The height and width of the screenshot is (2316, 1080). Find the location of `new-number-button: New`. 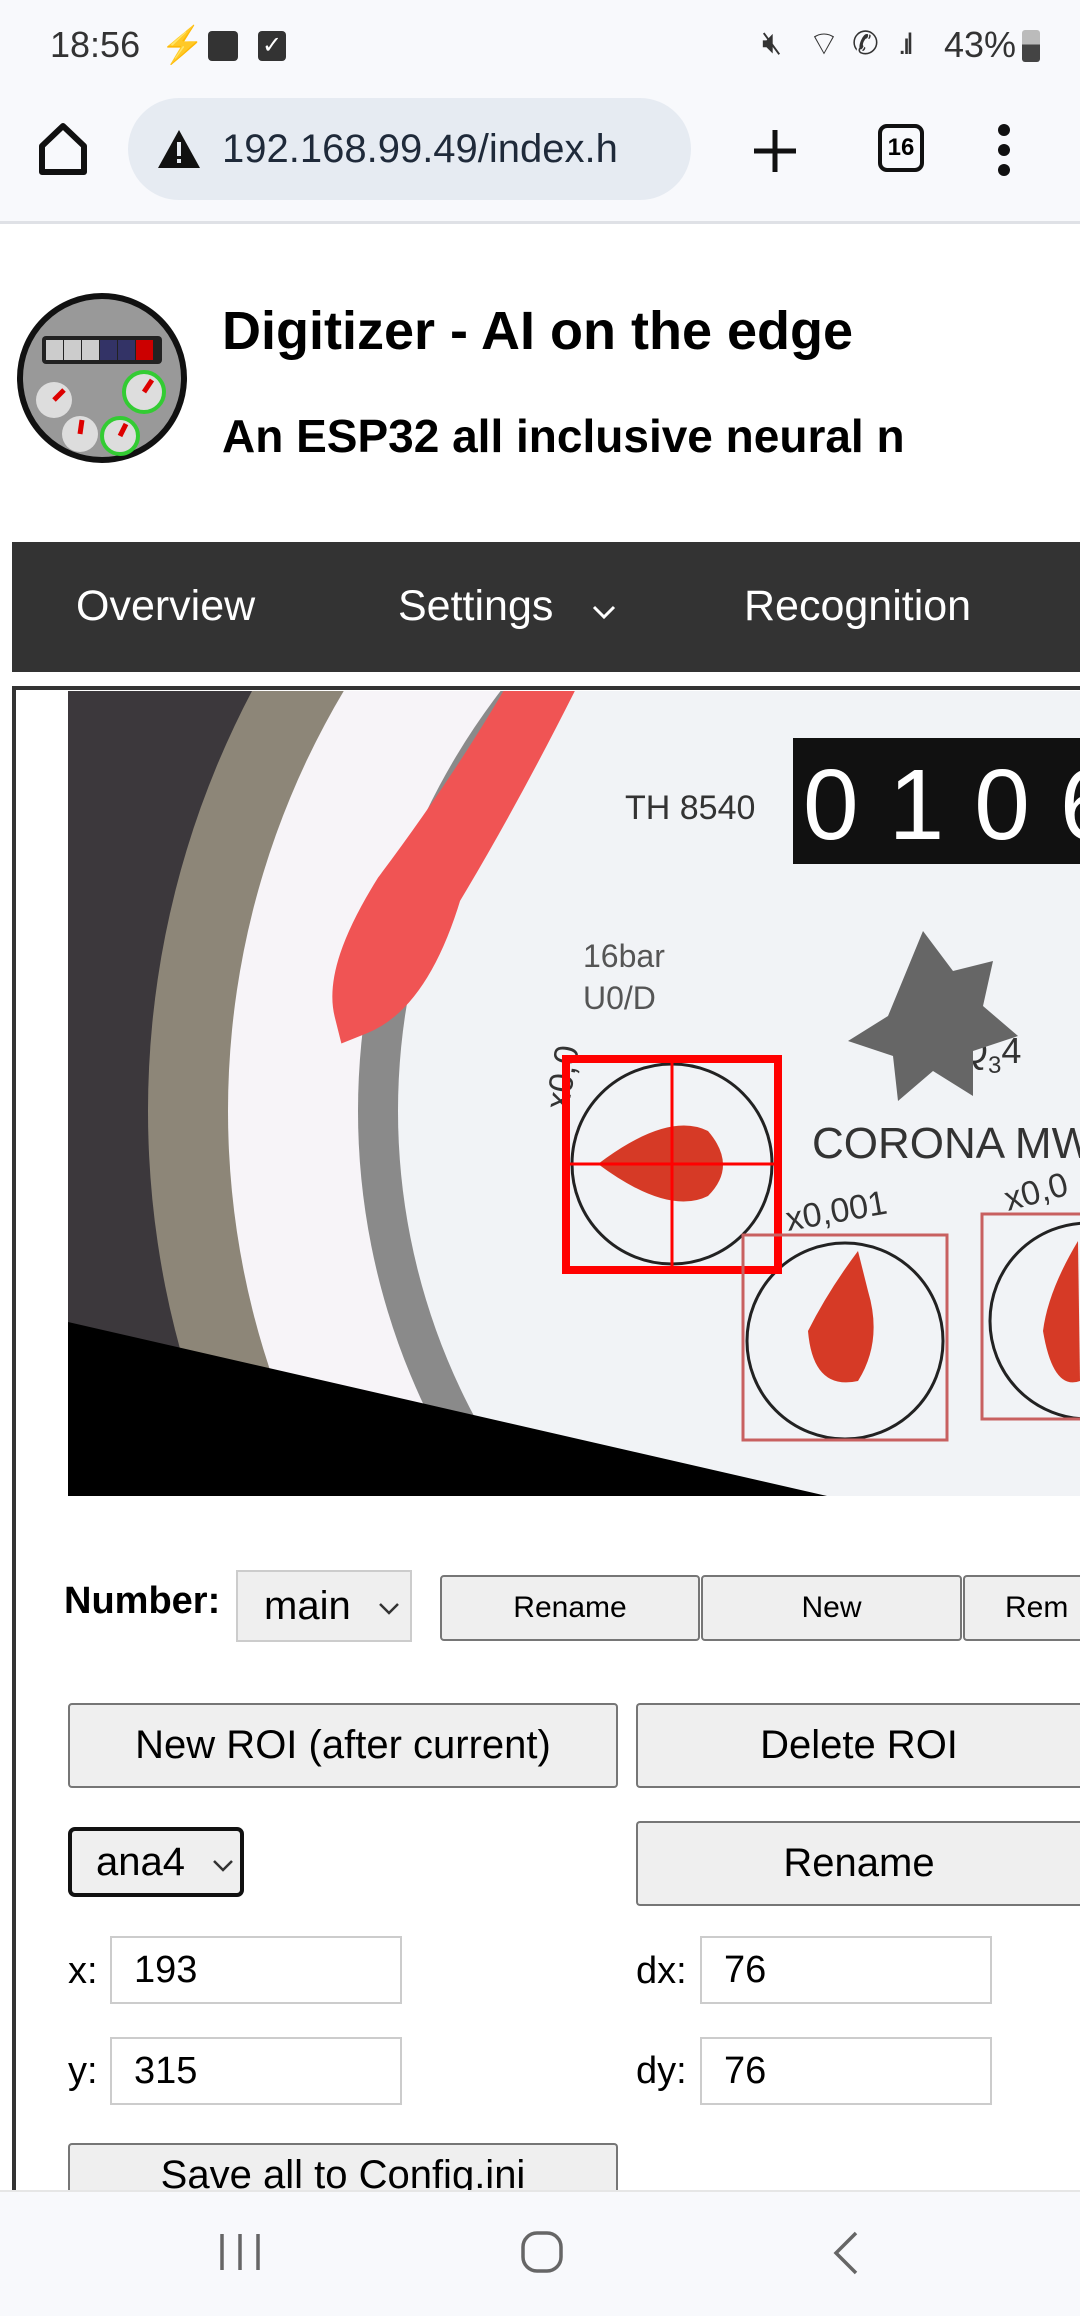

new-number-button: New is located at coordinates (831, 1608).